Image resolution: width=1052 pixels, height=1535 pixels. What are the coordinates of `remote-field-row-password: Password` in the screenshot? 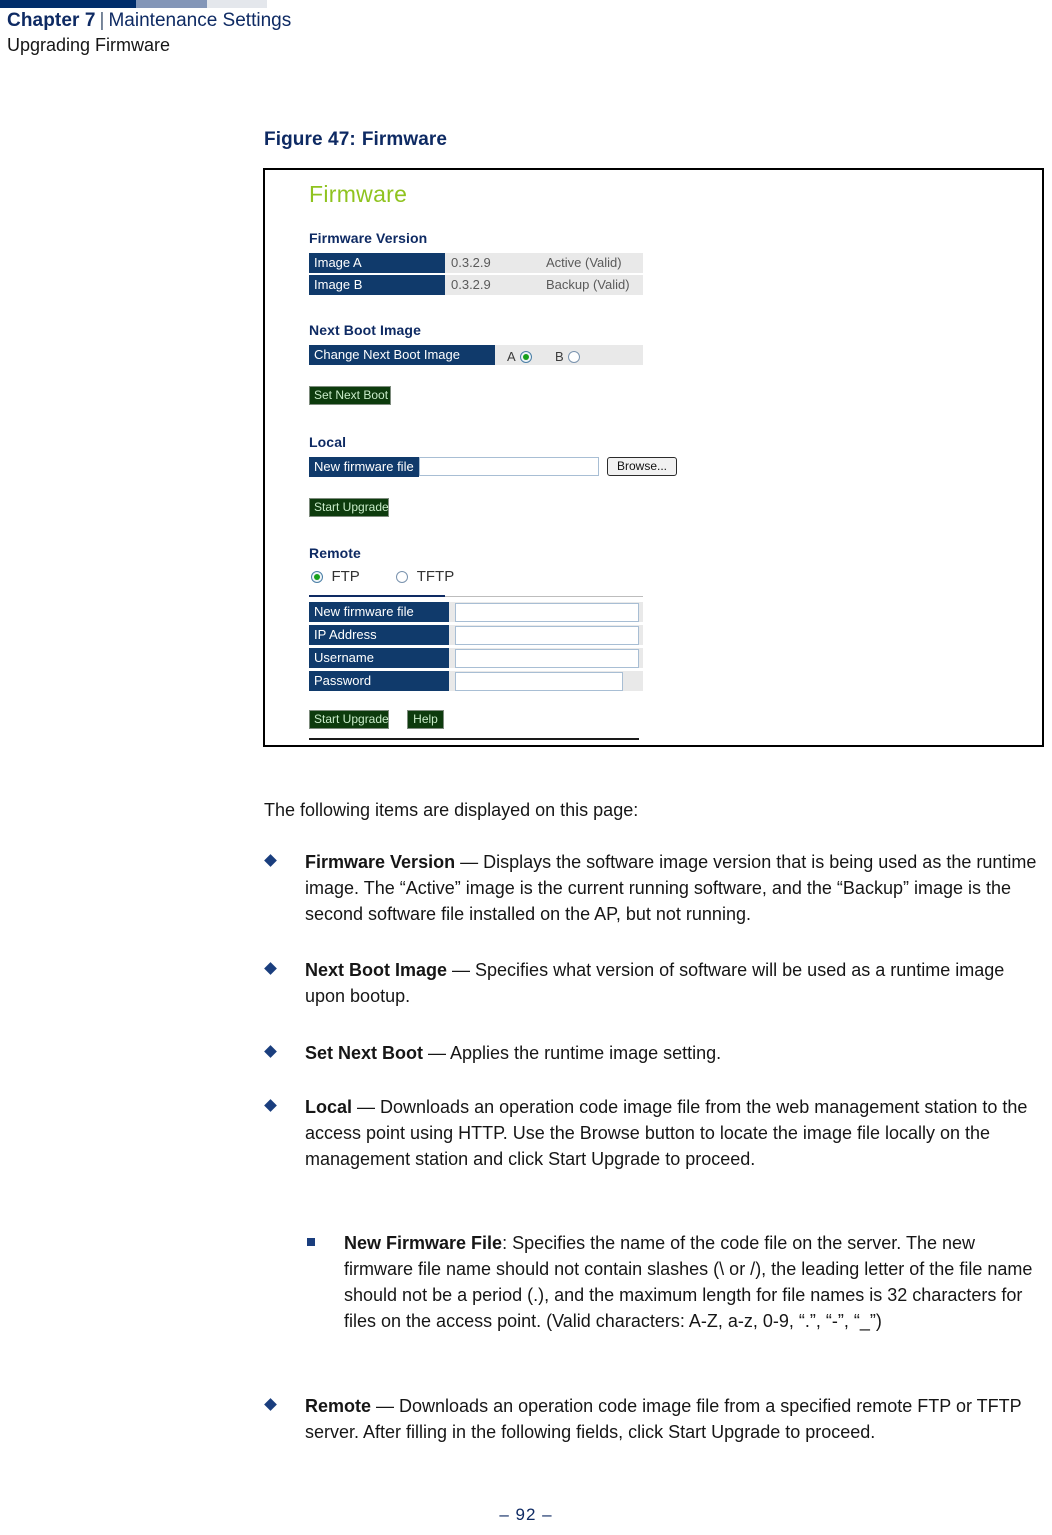 It's located at (476, 681).